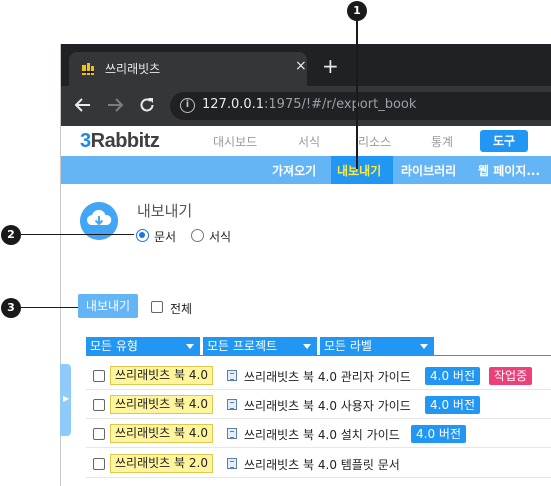 Image resolution: width=551 pixels, height=486 pixels. What do you see at coordinates (197, 235) in the screenshot?
I see `radio-template` at bounding box center [197, 235].